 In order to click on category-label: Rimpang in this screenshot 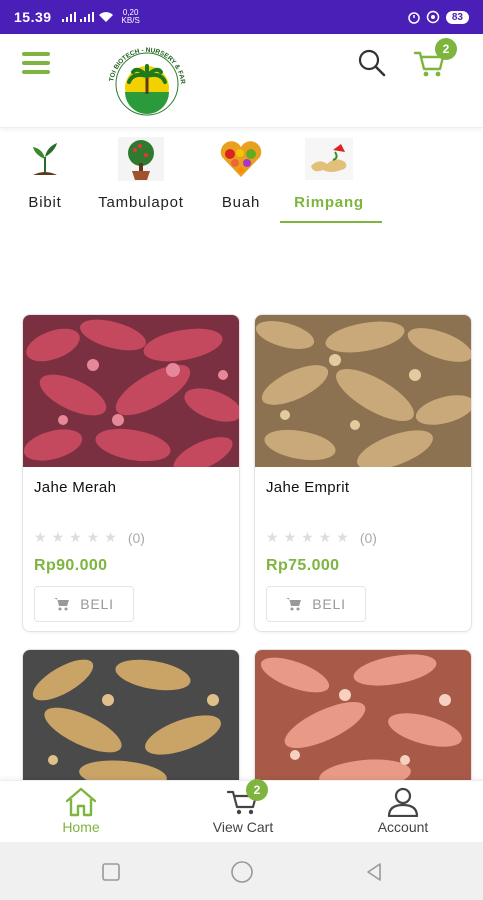, I will do `click(329, 202)`.